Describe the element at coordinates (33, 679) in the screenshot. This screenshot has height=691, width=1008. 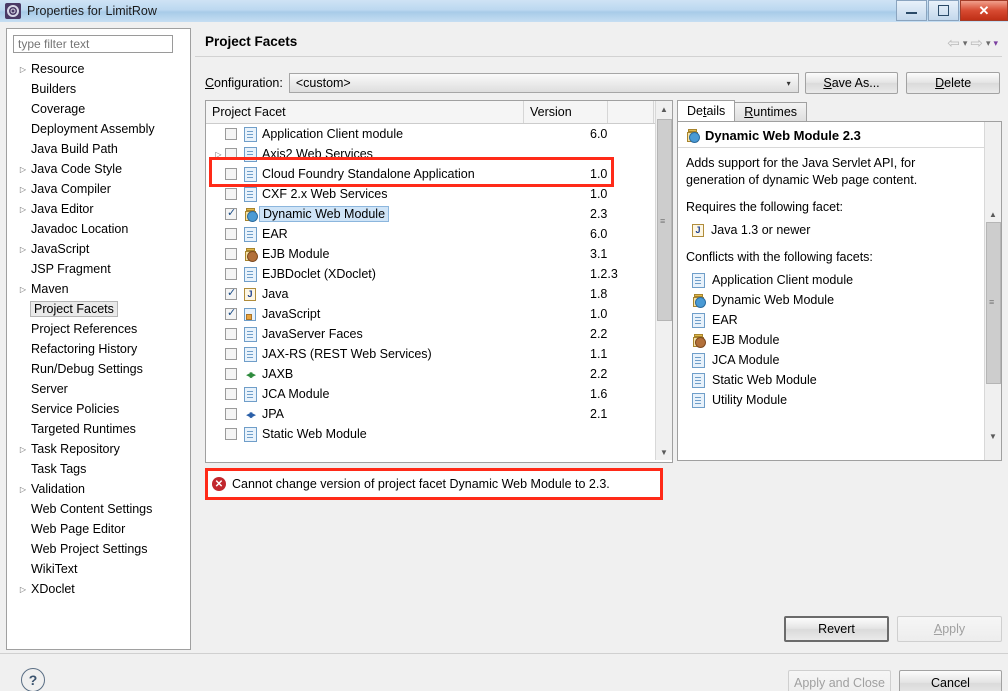
I see `help-button: ?` at that location.